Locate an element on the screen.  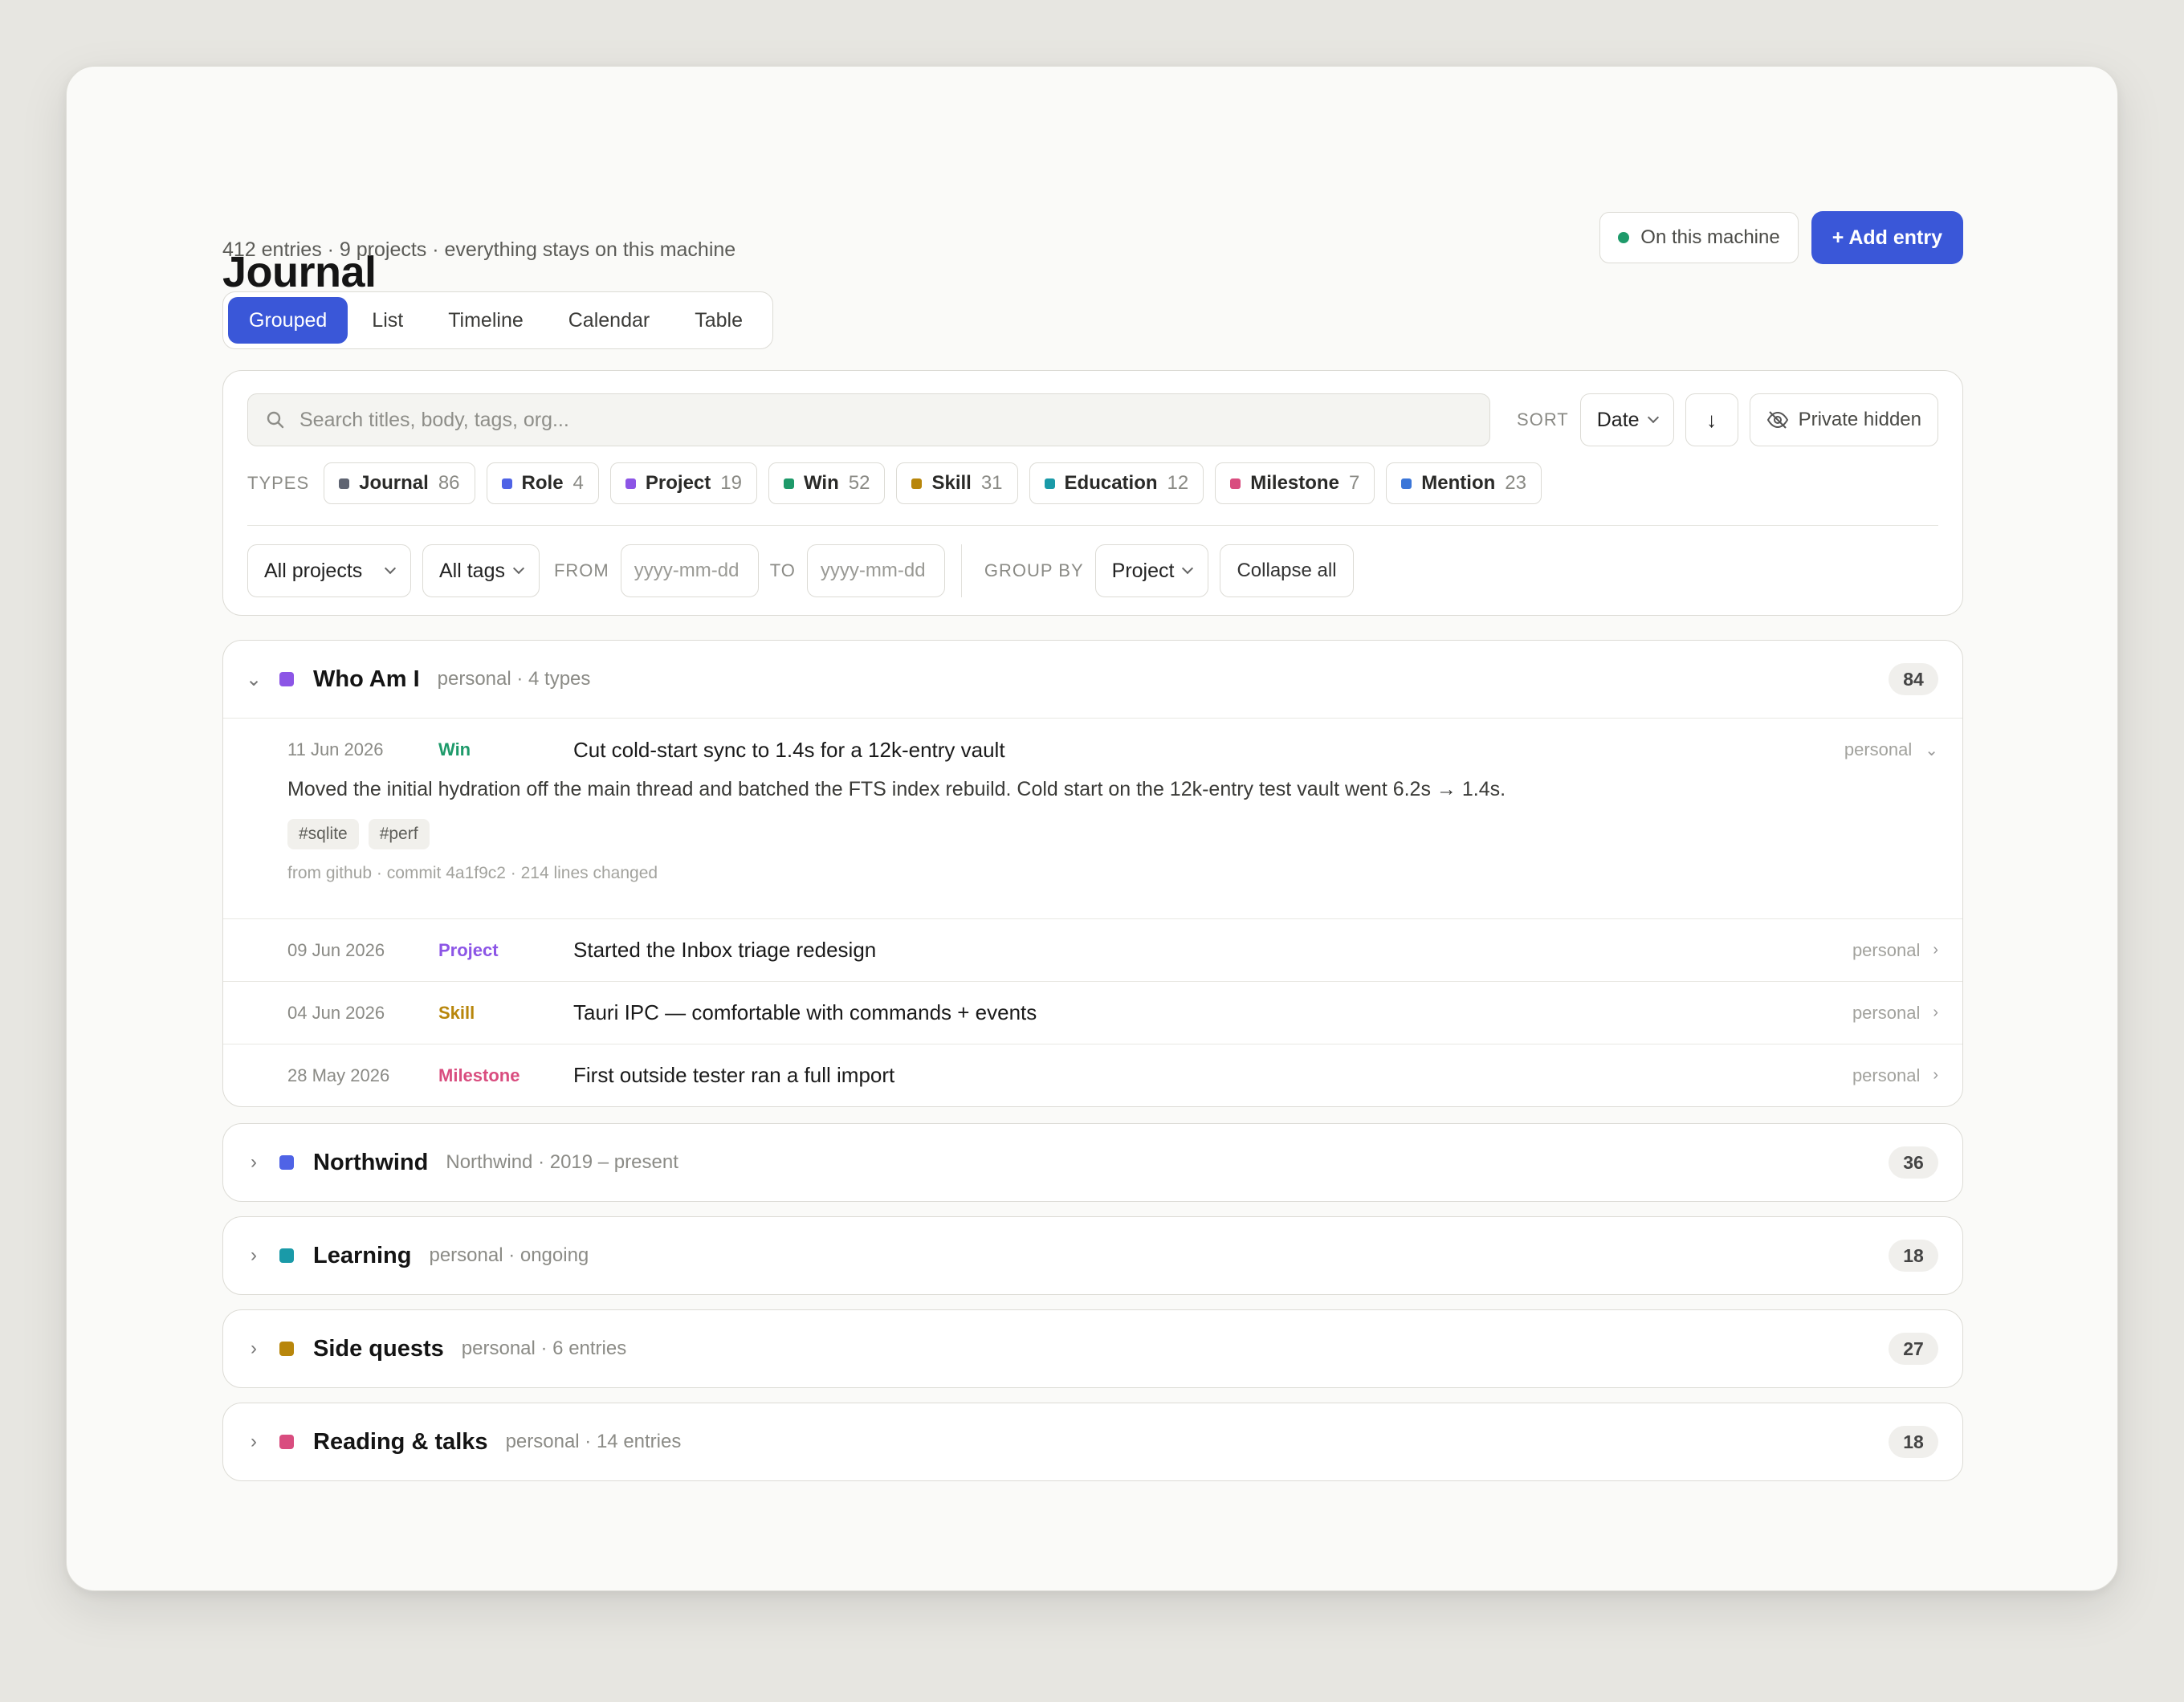
type-chip-count: 7 is located at coordinates (1354, 483).